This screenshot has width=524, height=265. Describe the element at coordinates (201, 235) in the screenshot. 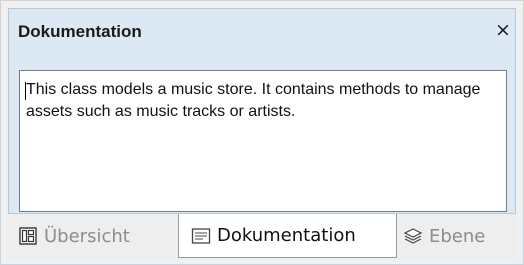

I see `documentation-icon` at that location.